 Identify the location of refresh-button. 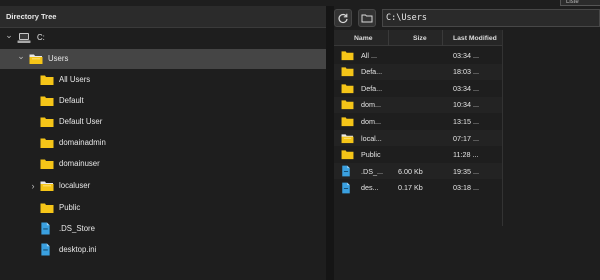
(343, 18).